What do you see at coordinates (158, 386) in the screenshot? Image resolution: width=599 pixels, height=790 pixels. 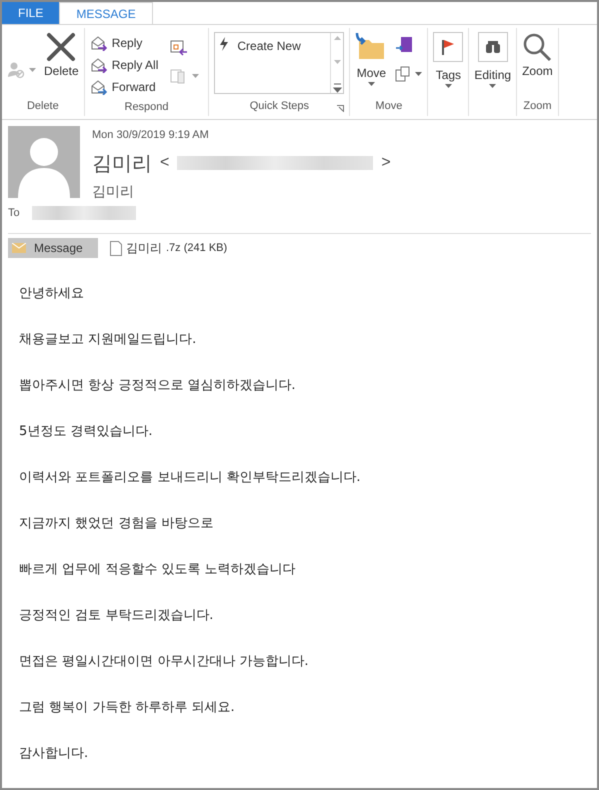 I see `body-paragraph: 뽑아주시면 항상 긍정적으로 열심히하겠습니다.` at bounding box center [158, 386].